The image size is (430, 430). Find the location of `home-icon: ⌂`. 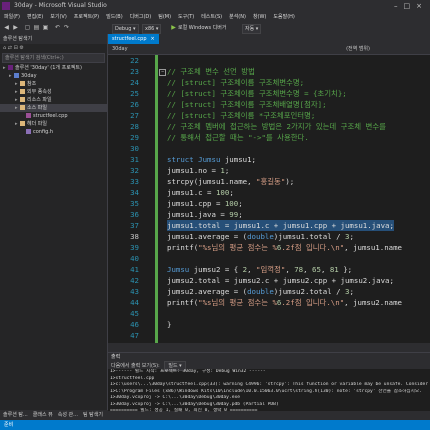

home-icon: ⌂ is located at coordinates (4, 48).